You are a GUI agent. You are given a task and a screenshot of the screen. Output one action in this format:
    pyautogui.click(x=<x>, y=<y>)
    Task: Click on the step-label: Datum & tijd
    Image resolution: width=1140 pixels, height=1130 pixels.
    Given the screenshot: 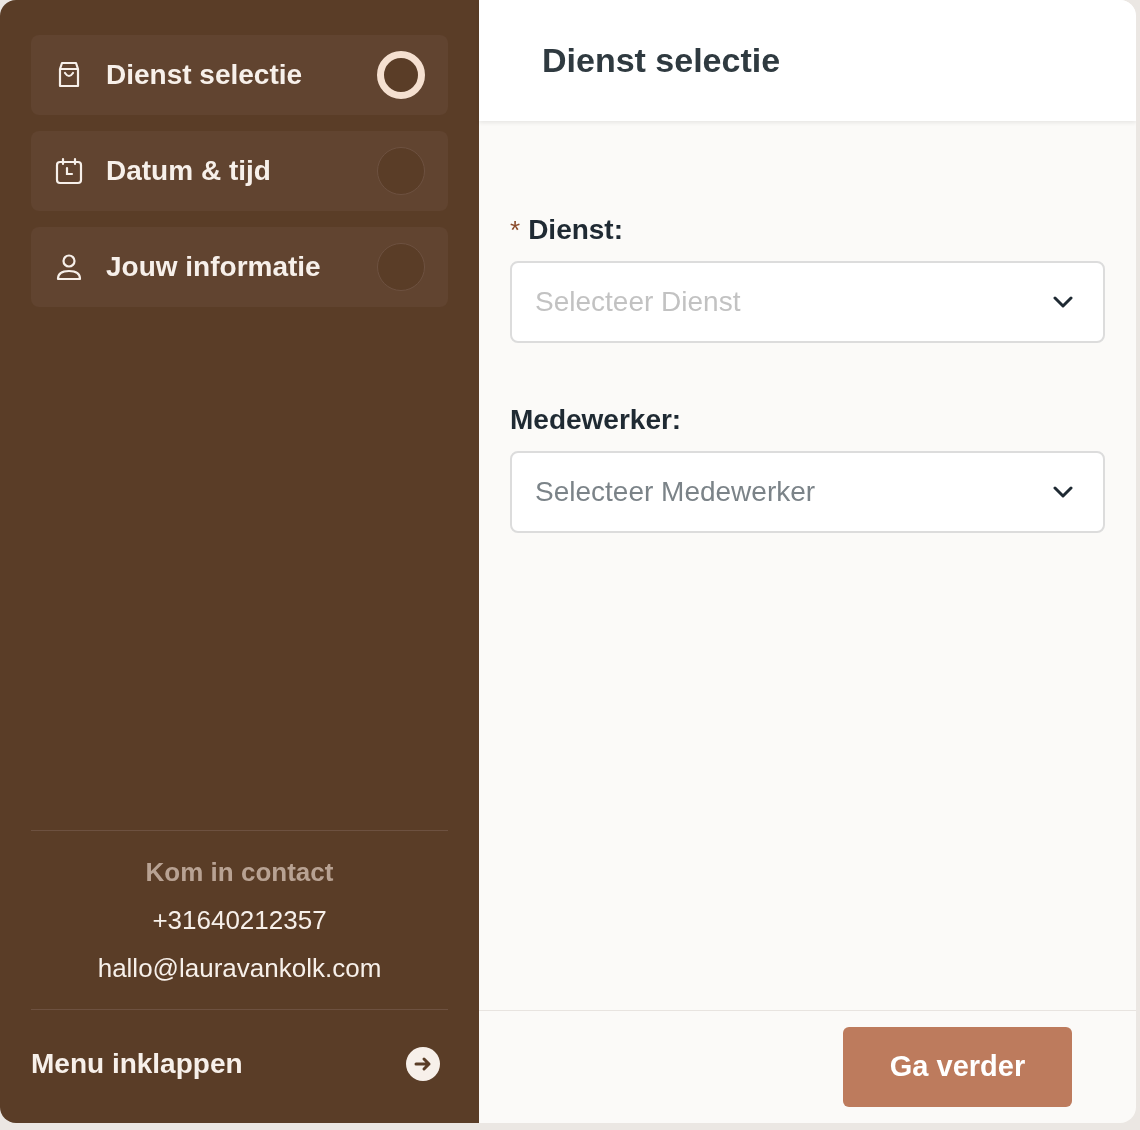 What is the action you would take?
    pyautogui.click(x=189, y=171)
    